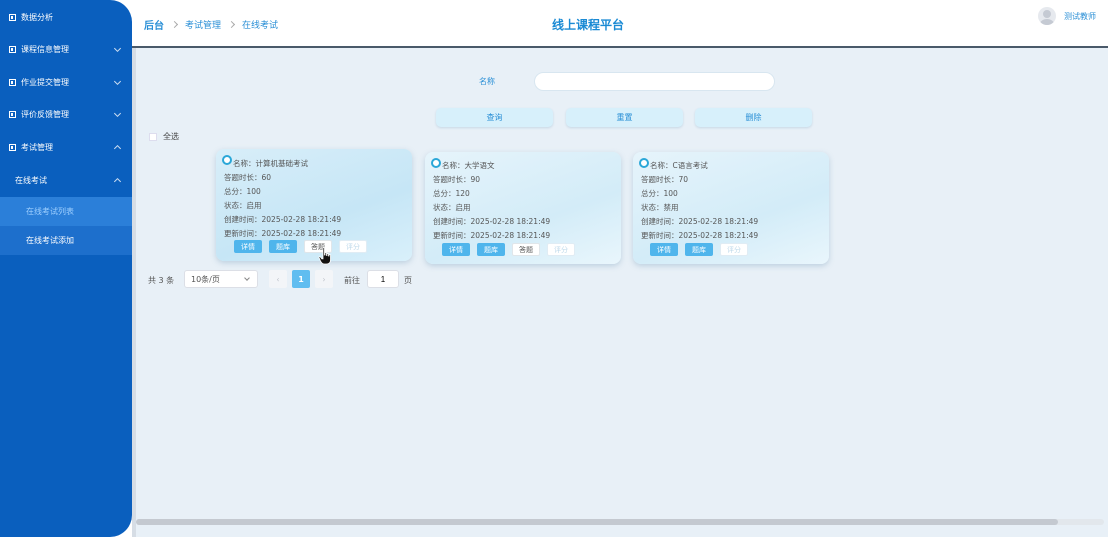 The image size is (1108, 537). Describe the element at coordinates (383, 279) in the screenshot. I see `goto-page-input` at that location.